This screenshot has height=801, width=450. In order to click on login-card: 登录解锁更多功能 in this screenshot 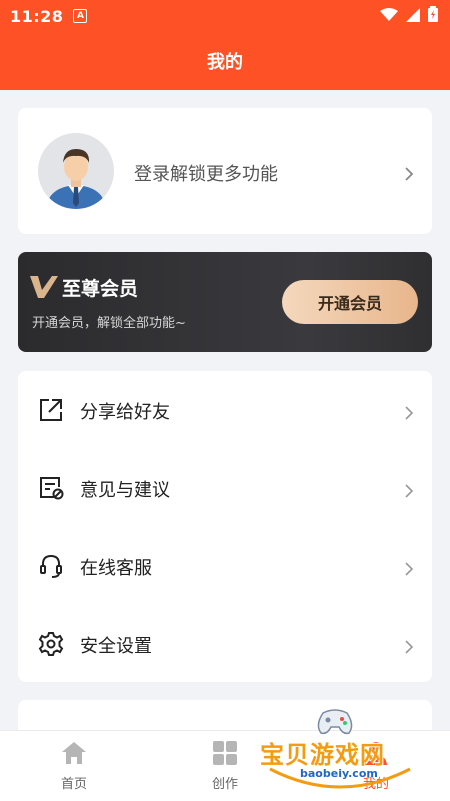, I will do `click(225, 171)`.